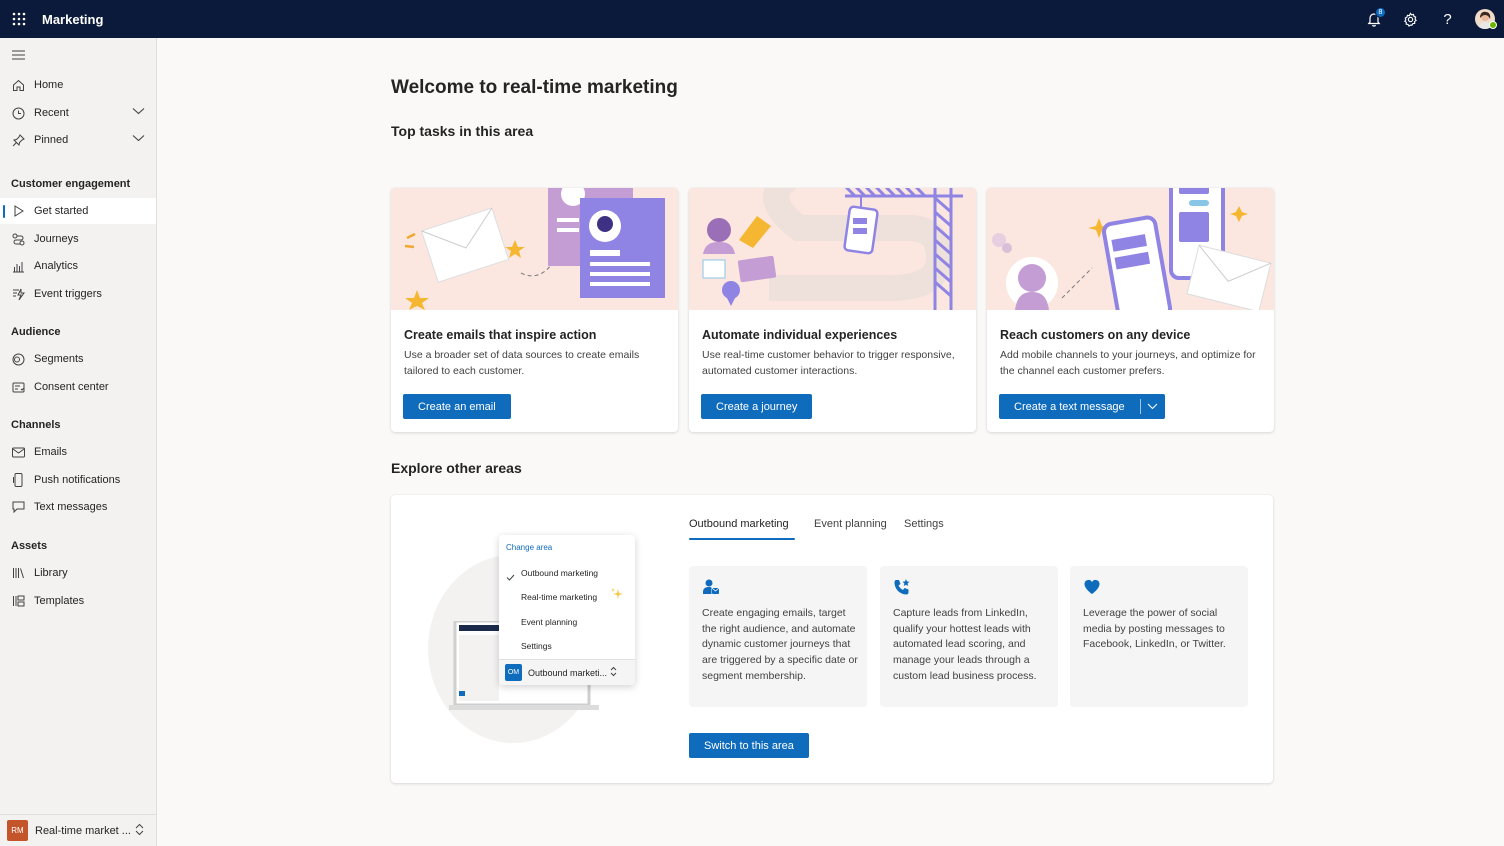  Describe the element at coordinates (51, 140) in the screenshot. I see `sidebar-item-label: Pinned` at that location.